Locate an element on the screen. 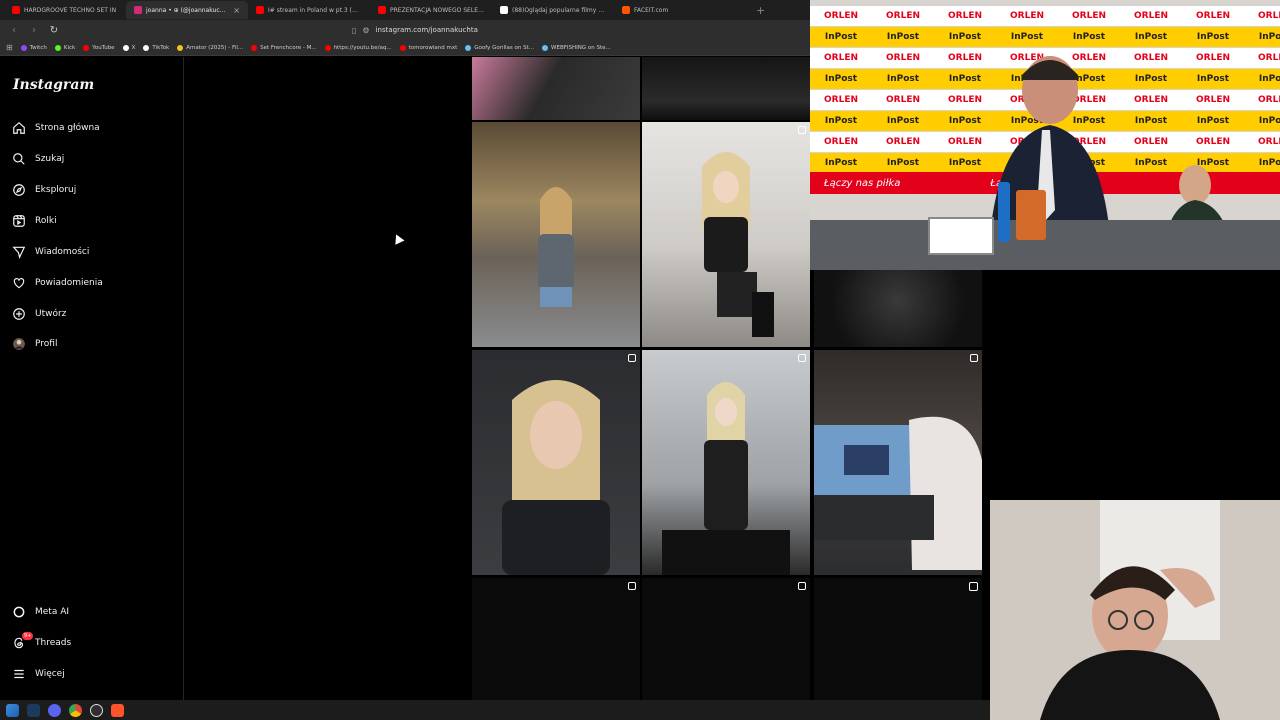 This screenshot has width=1280, height=720. threads-icon-wrap: 9+ is located at coordinates (23, 641).